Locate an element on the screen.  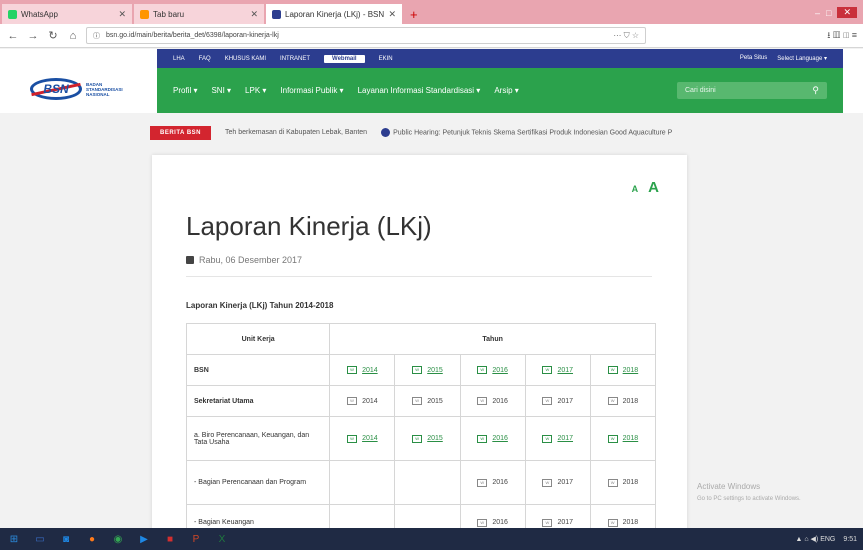
taskbar-powerpoint-icon: P is located at coordinates (196, 539).